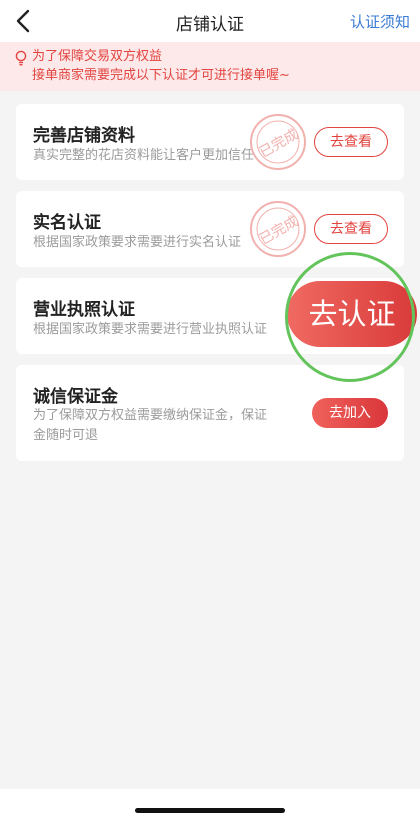  I want to click on bottom-safe-area, so click(210, 806).